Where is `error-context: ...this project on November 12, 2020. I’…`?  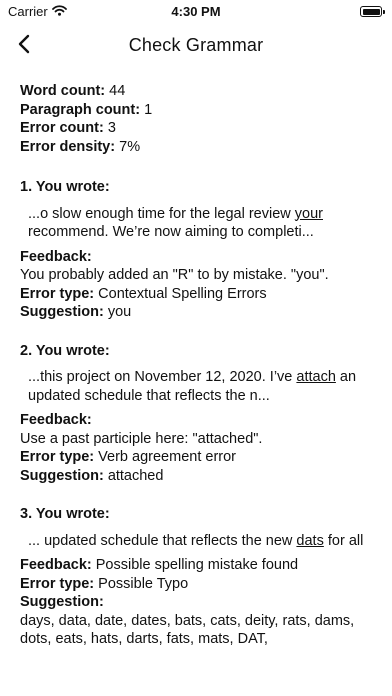
error-context: ...this project on November 12, 2020. I’… is located at coordinates (198, 386).